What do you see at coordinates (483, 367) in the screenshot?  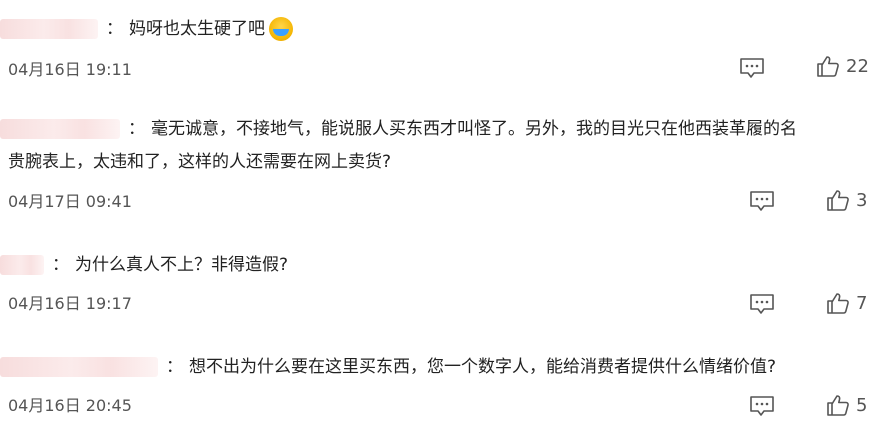 I see `comment-text: 想不出为什么要在这里买东西，您一个数字人，能给消费者提供什么情绪价值?` at bounding box center [483, 367].